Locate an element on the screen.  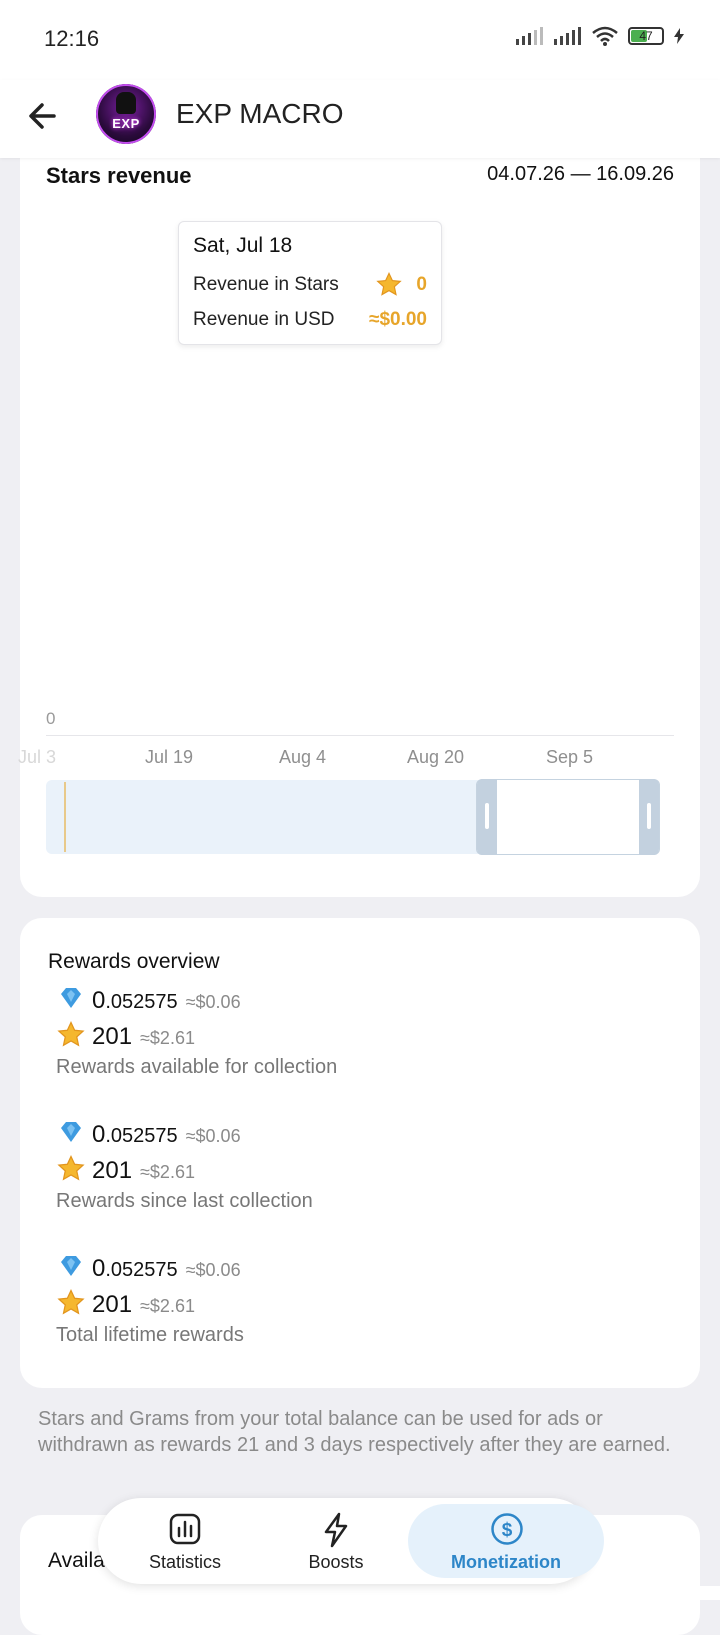
x-tick-label: Aug 4 is located at coordinates (303, 757).